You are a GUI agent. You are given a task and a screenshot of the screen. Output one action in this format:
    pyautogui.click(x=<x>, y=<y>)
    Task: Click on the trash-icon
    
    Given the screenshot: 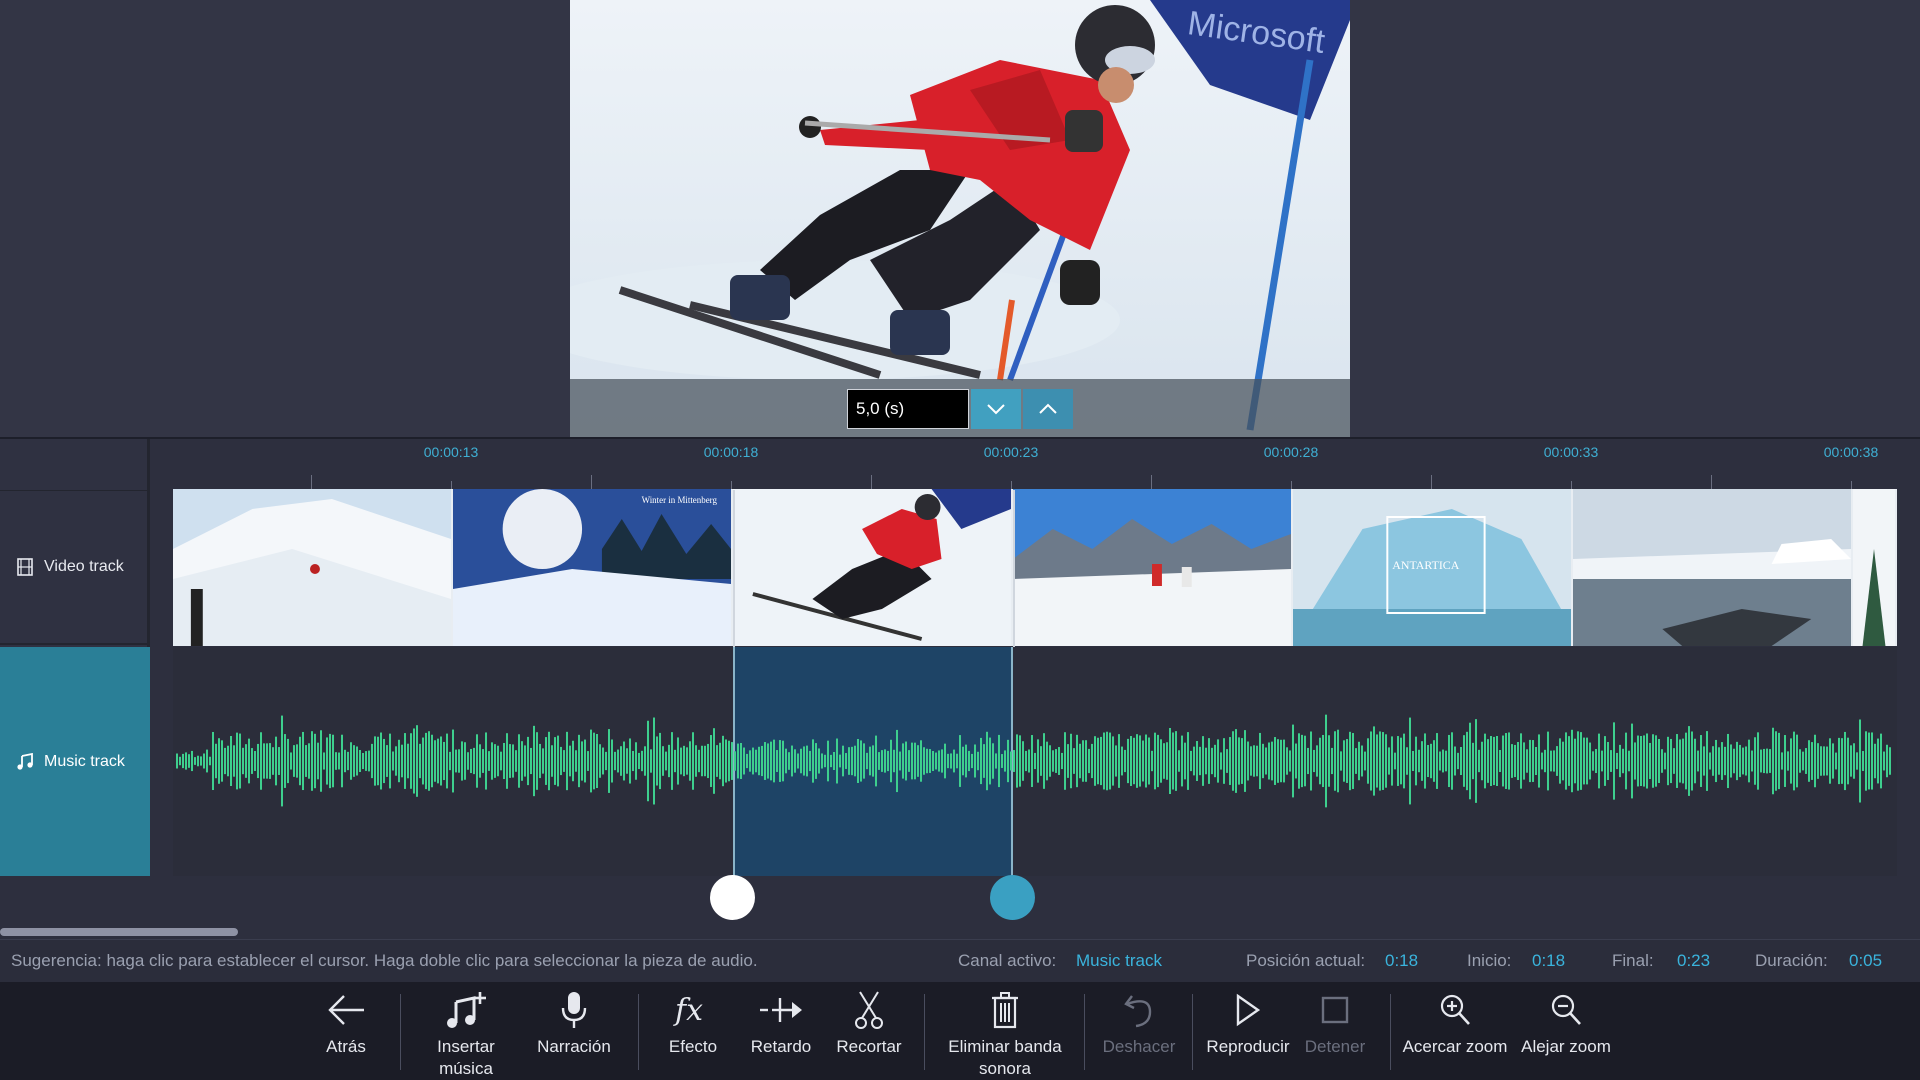 What is the action you would take?
    pyautogui.click(x=1005, y=1010)
    